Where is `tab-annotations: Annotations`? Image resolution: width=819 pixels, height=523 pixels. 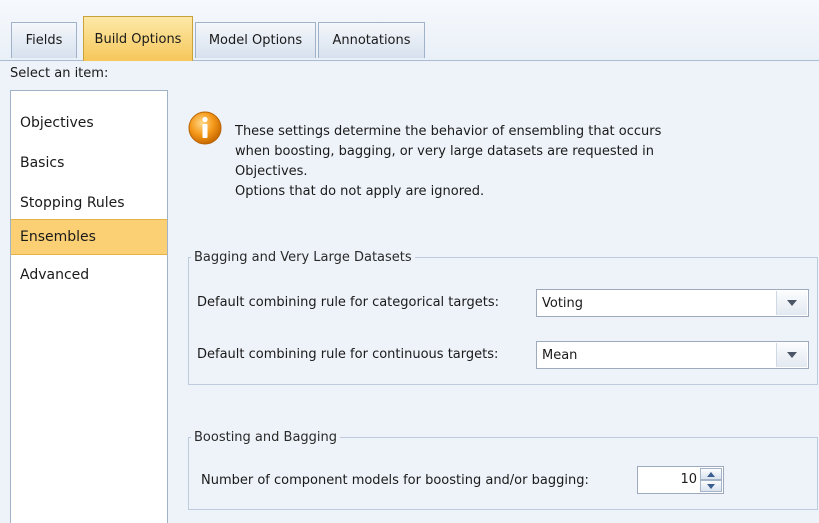
tab-annotations: Annotations is located at coordinates (371, 40).